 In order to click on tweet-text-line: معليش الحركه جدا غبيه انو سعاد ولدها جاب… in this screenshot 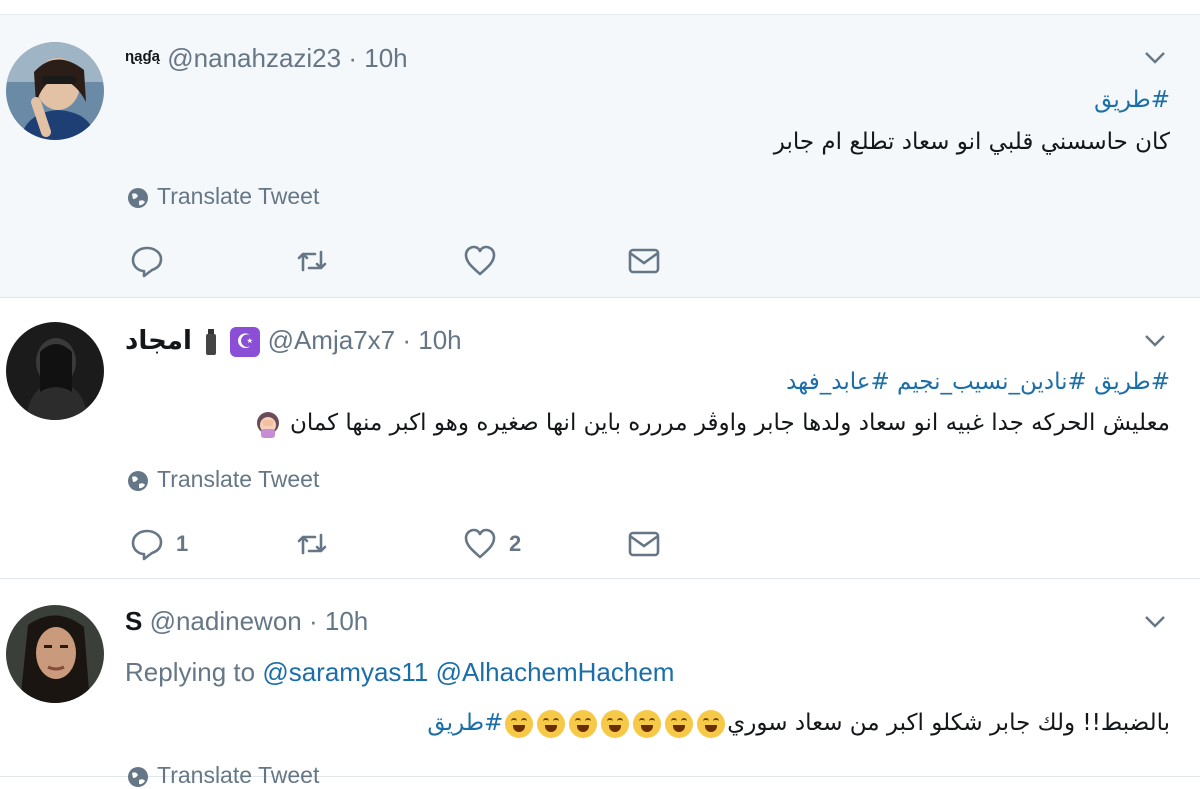, I will do `click(711, 423)`.